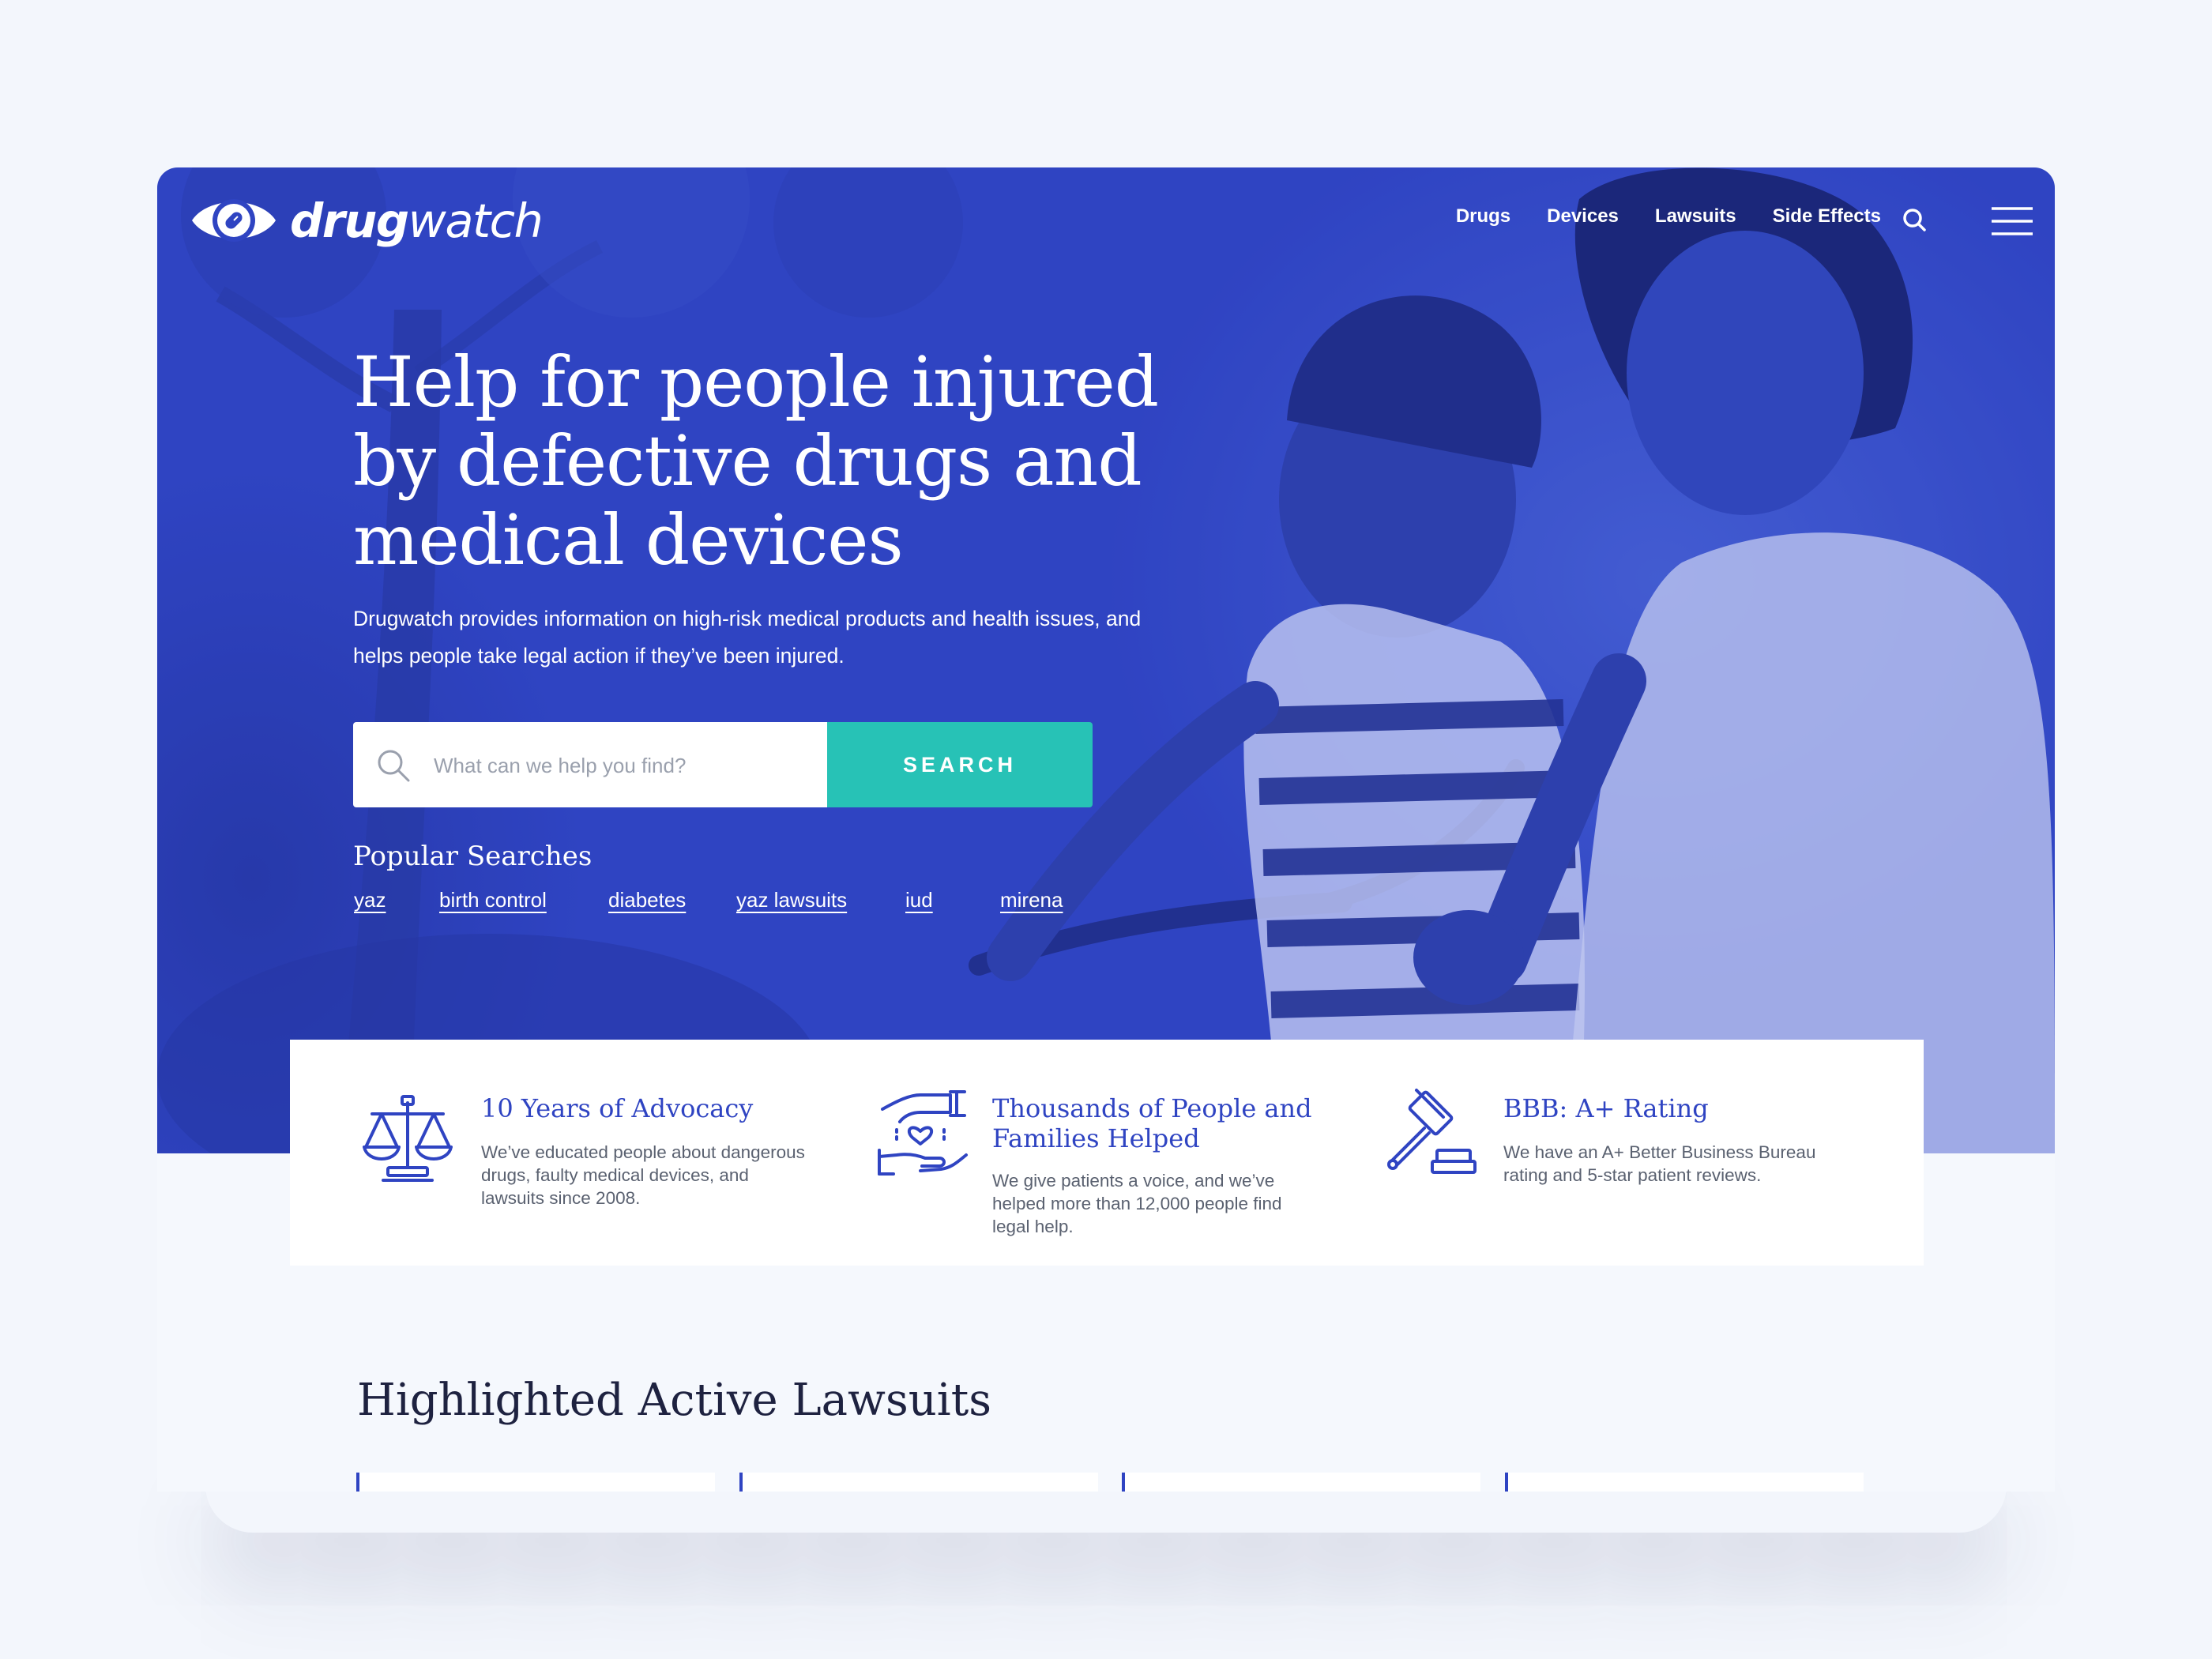  What do you see at coordinates (1696, 217) in the screenshot?
I see `nav-link-lawsuits: Lawsuits` at bounding box center [1696, 217].